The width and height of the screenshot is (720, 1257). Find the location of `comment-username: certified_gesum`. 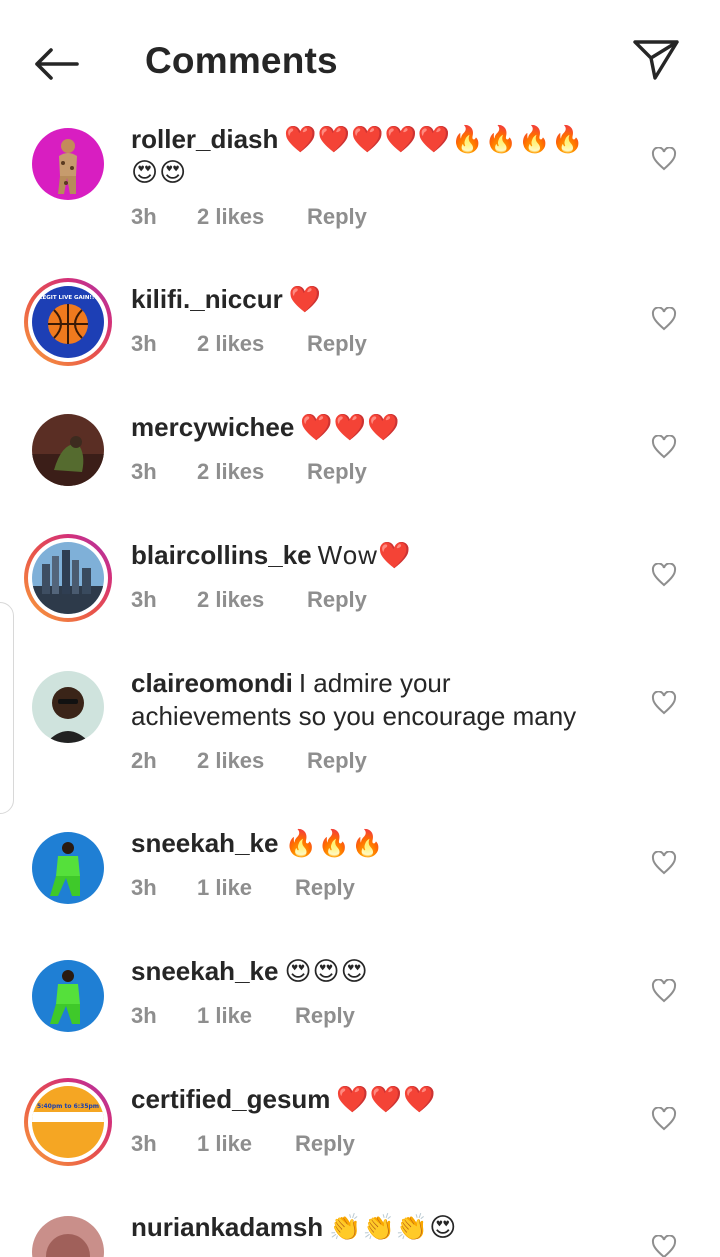

comment-username: certified_gesum is located at coordinates (230, 1099).